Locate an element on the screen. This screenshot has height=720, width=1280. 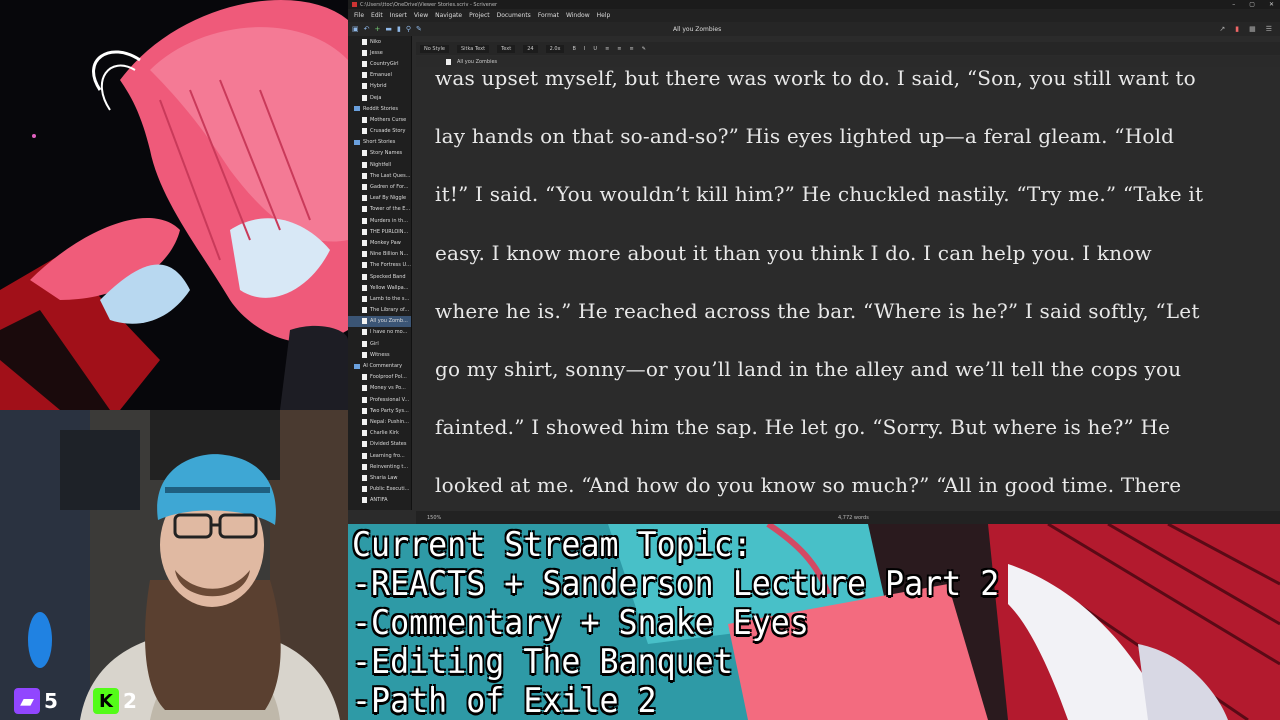
edit-icon: ✎ is located at coordinates (419, 29).